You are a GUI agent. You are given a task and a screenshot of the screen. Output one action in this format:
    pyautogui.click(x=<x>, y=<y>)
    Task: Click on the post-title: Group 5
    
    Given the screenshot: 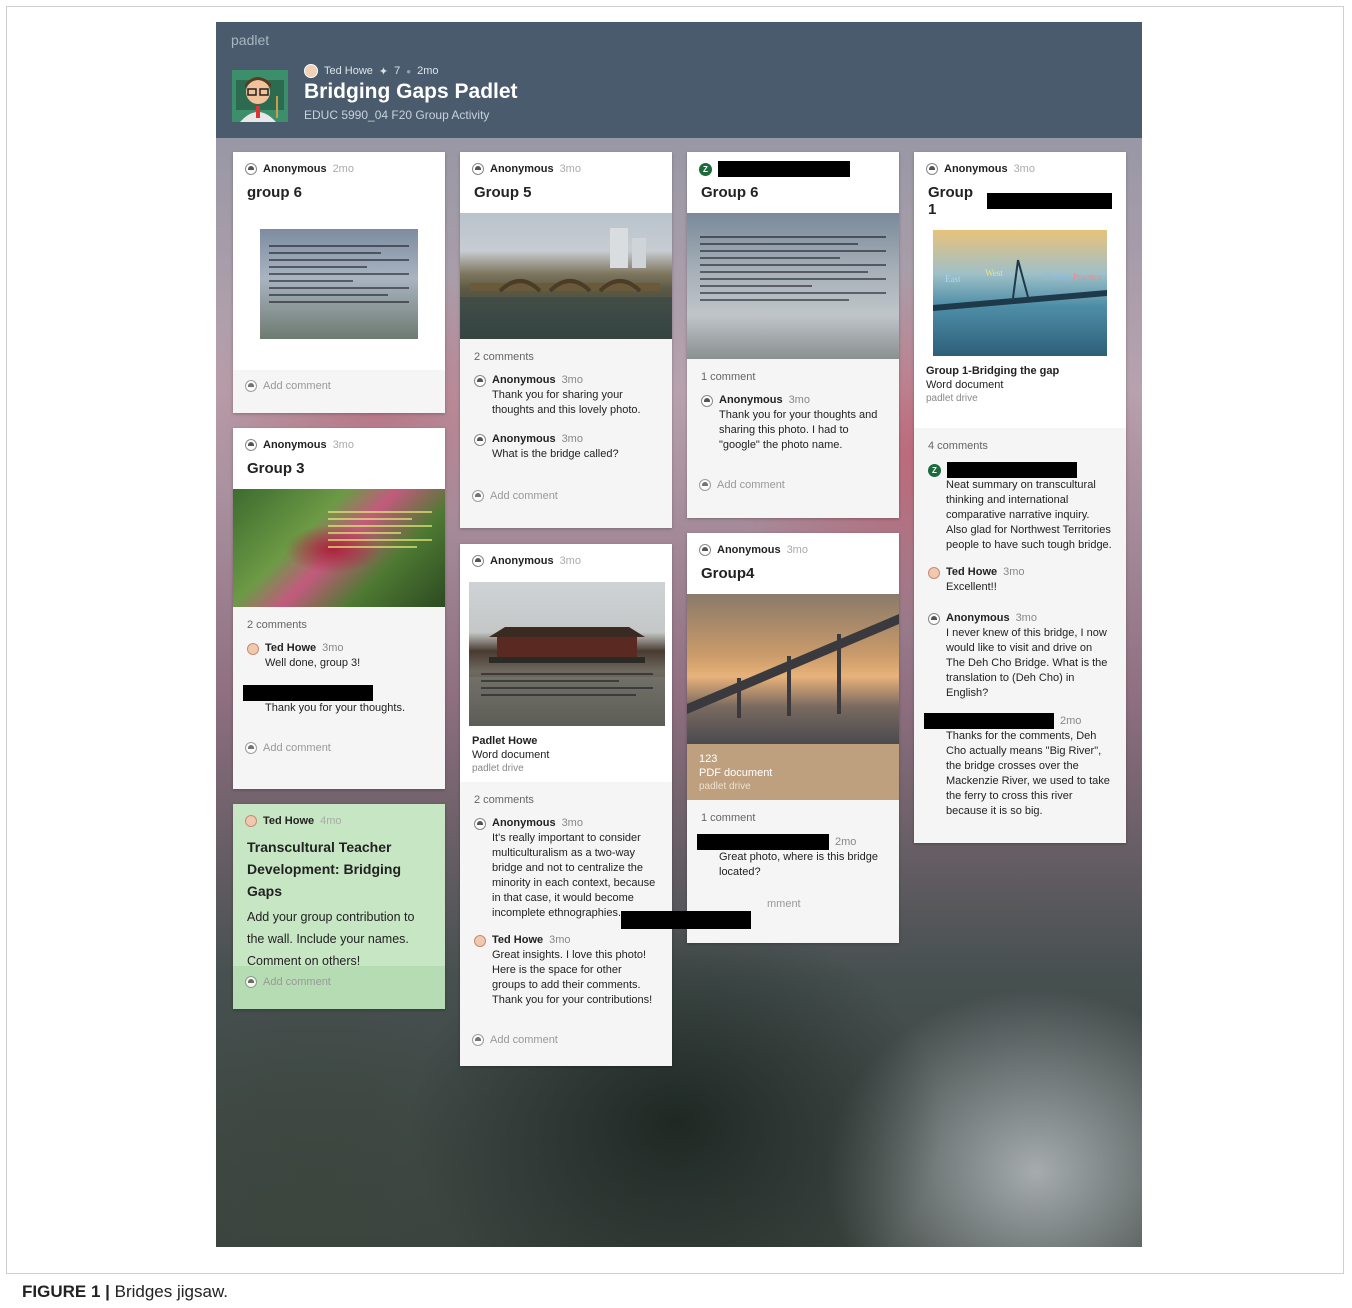 What is the action you would take?
    pyautogui.click(x=503, y=192)
    